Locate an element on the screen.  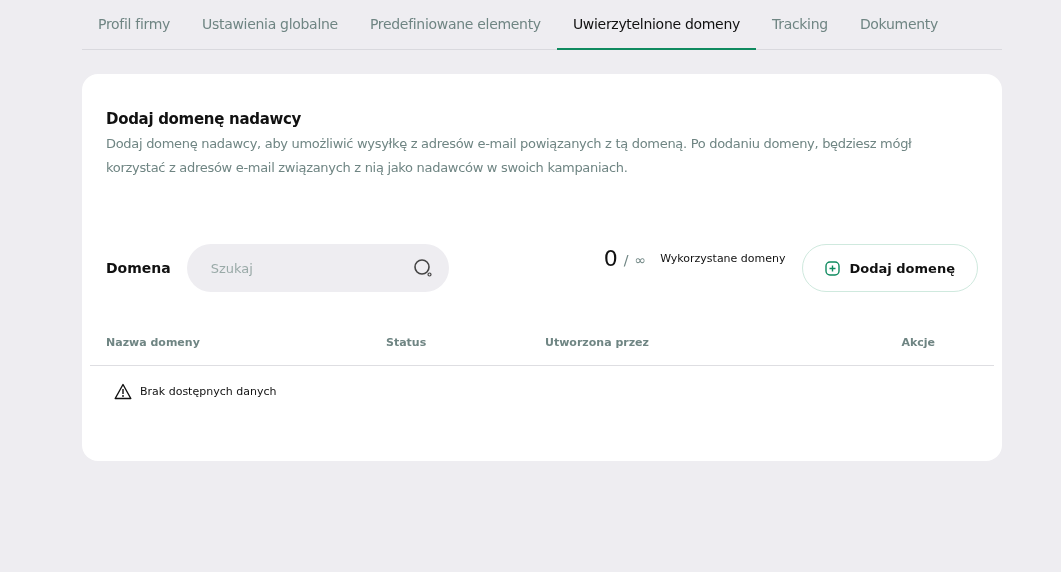
section-description: Dodaj domenę nadawcy, aby umożliwić wysyłkę z adresów e-mail powiązanych z tą domeną. Po dodaniu domeny, będziesz mógł korzystać z adresów e-mail związanych z nią jako nadawców w swoich kampaniach. is located at coordinates (509, 156).